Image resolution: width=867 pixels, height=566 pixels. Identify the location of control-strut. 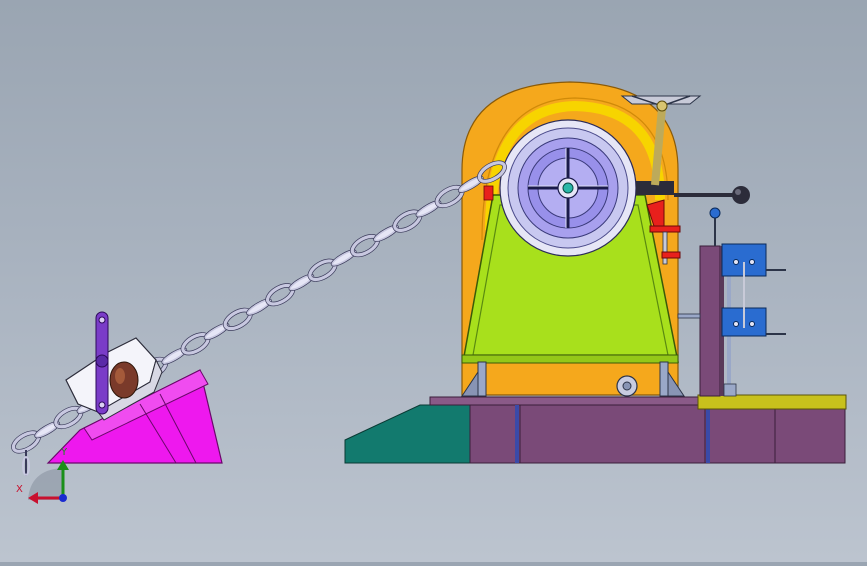
(689, 316).